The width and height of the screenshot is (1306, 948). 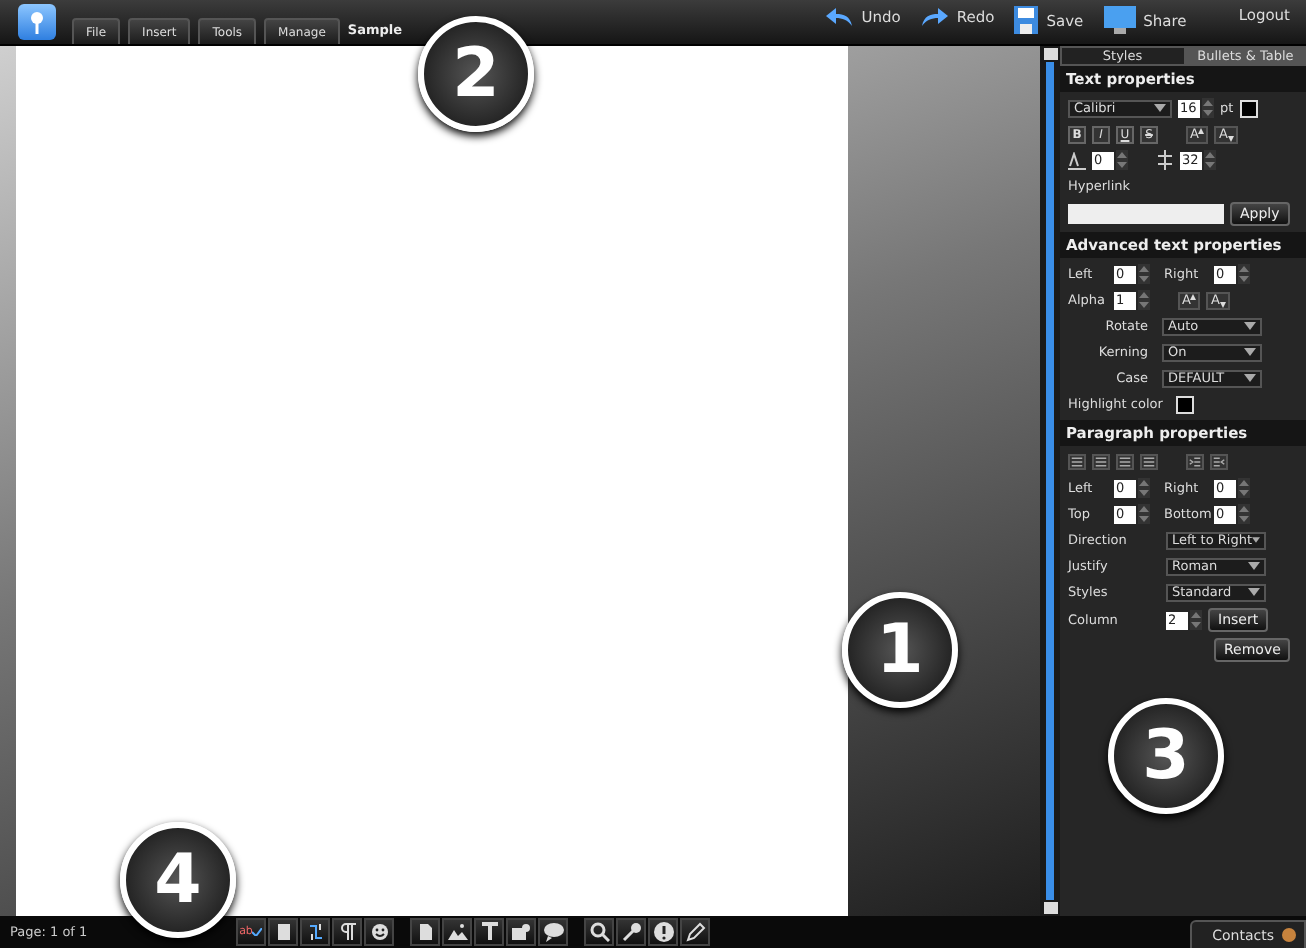 What do you see at coordinates (1077, 462) in the screenshot?
I see `align-left-icon` at bounding box center [1077, 462].